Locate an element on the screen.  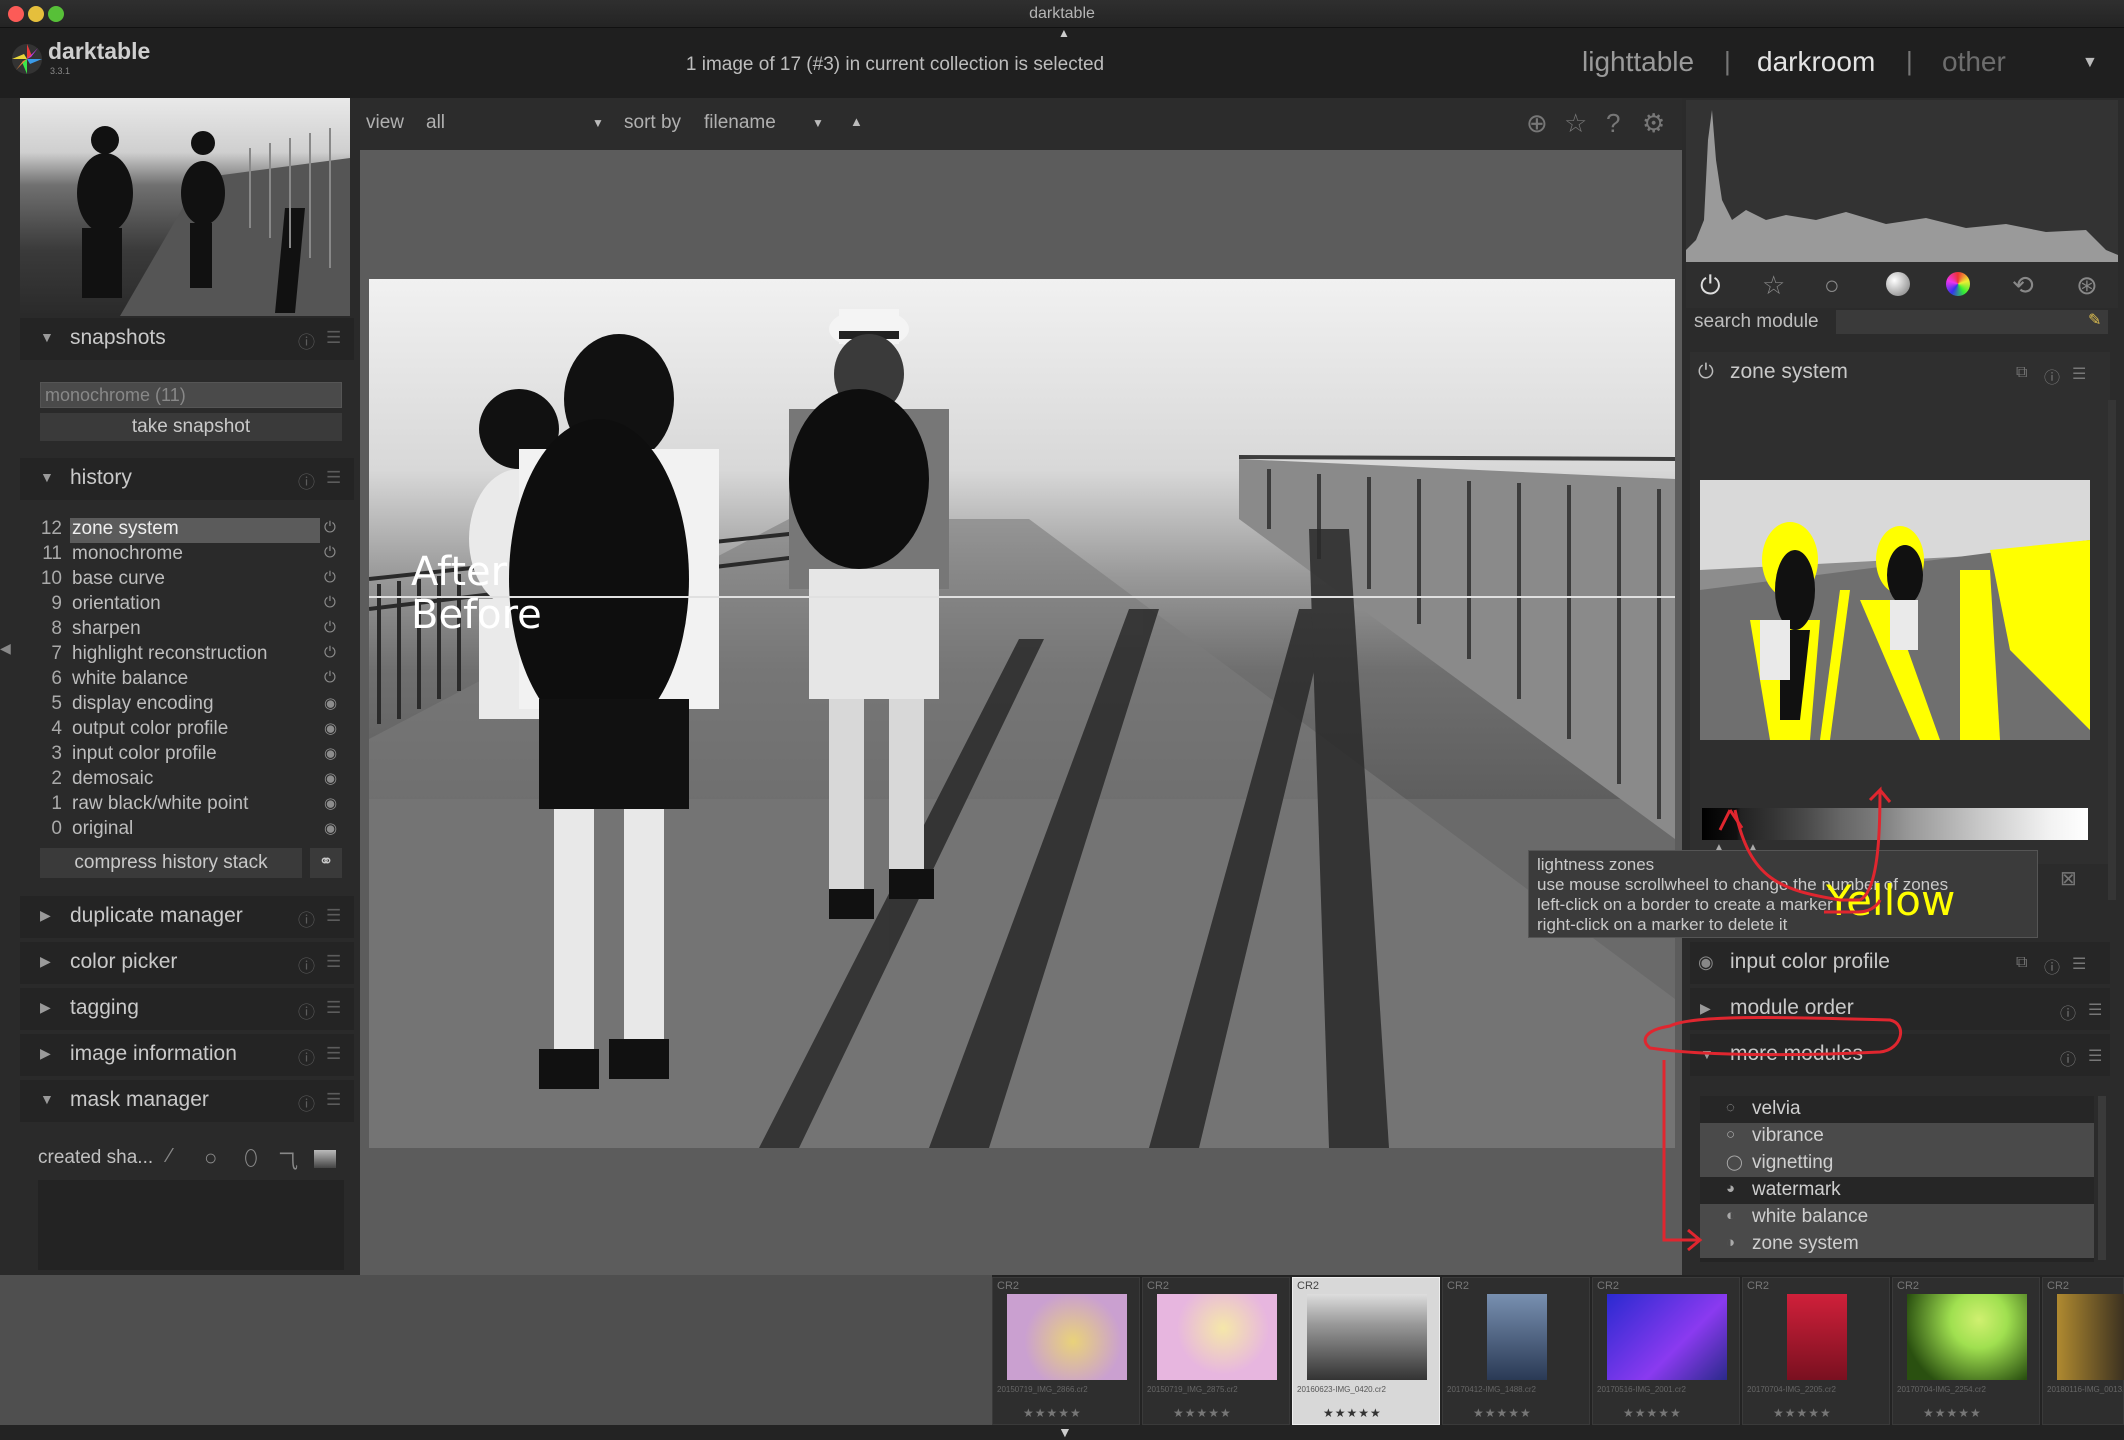
image-information-header: ▶ image information ⓘ ☰ is located at coordinates (187, 1055).